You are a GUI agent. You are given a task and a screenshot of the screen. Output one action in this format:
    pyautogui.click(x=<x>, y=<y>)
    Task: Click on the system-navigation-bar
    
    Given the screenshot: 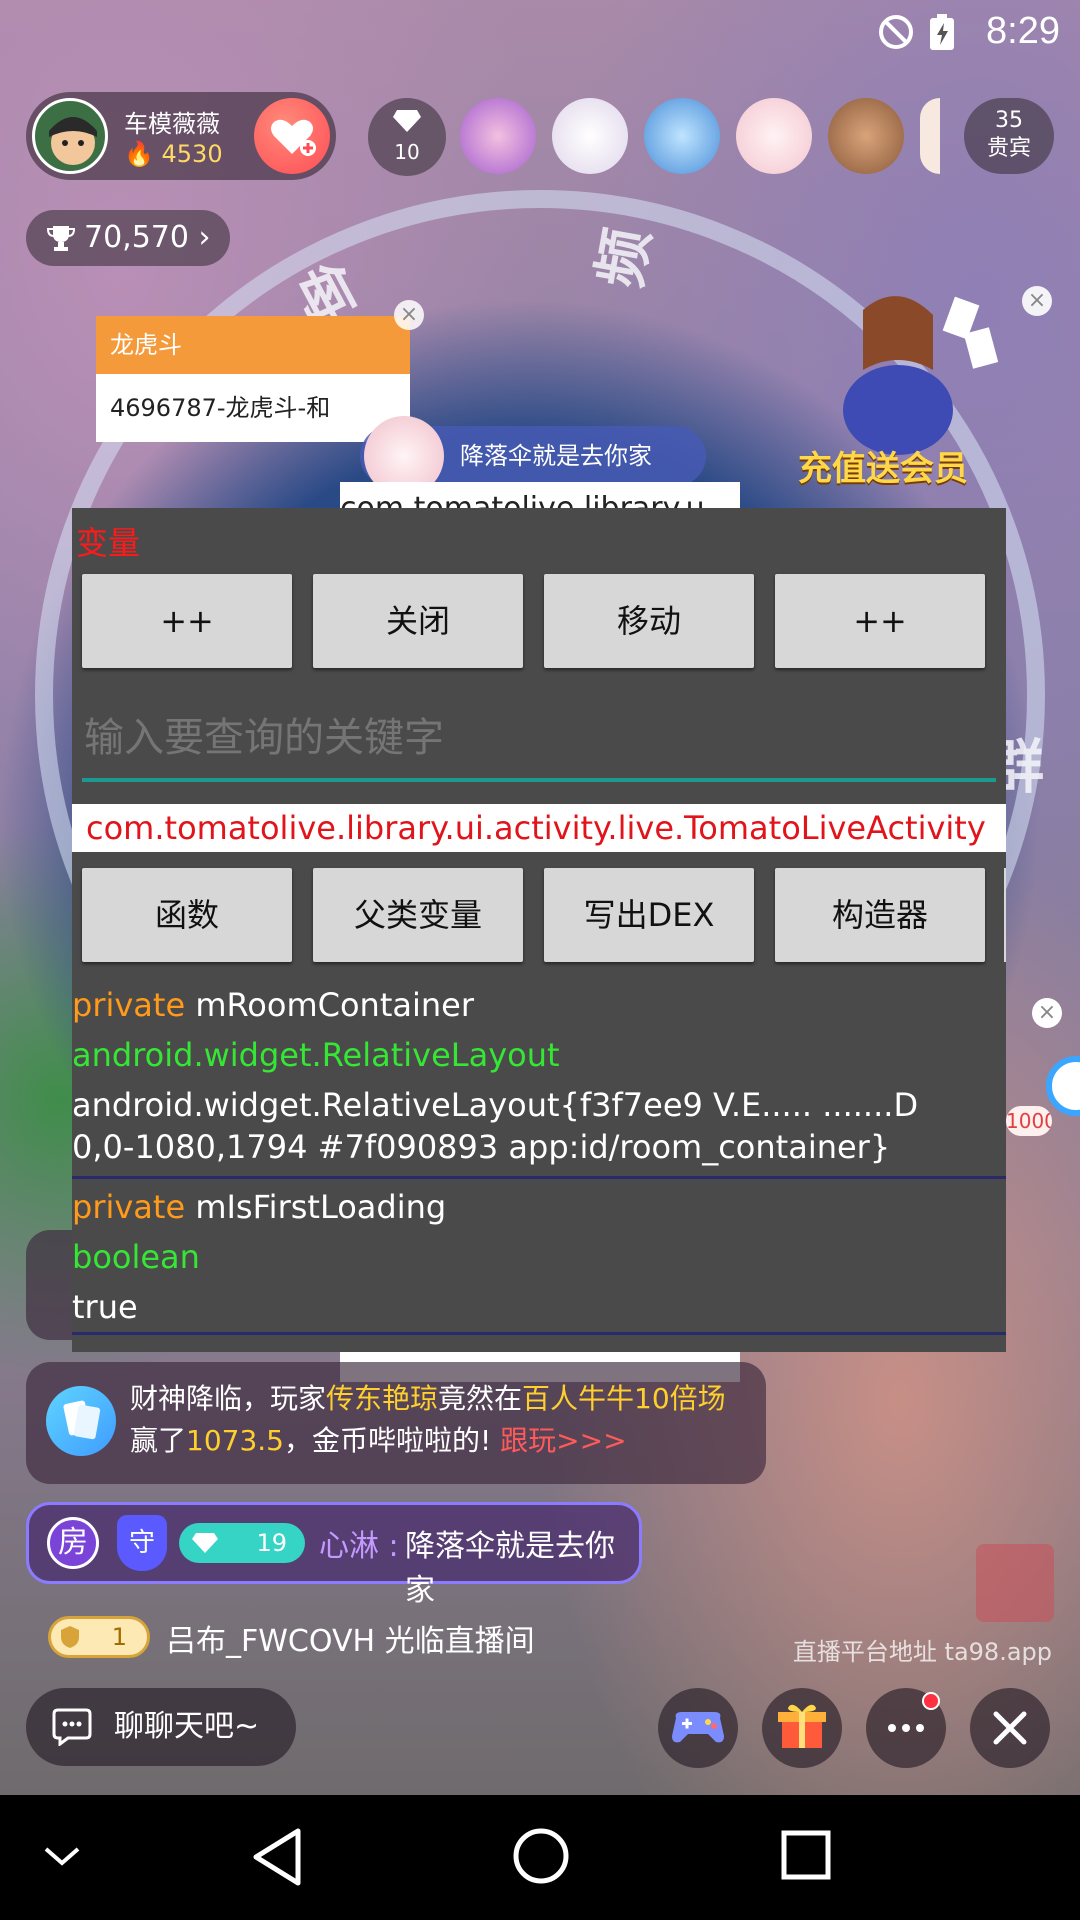 What is the action you would take?
    pyautogui.click(x=540, y=1857)
    